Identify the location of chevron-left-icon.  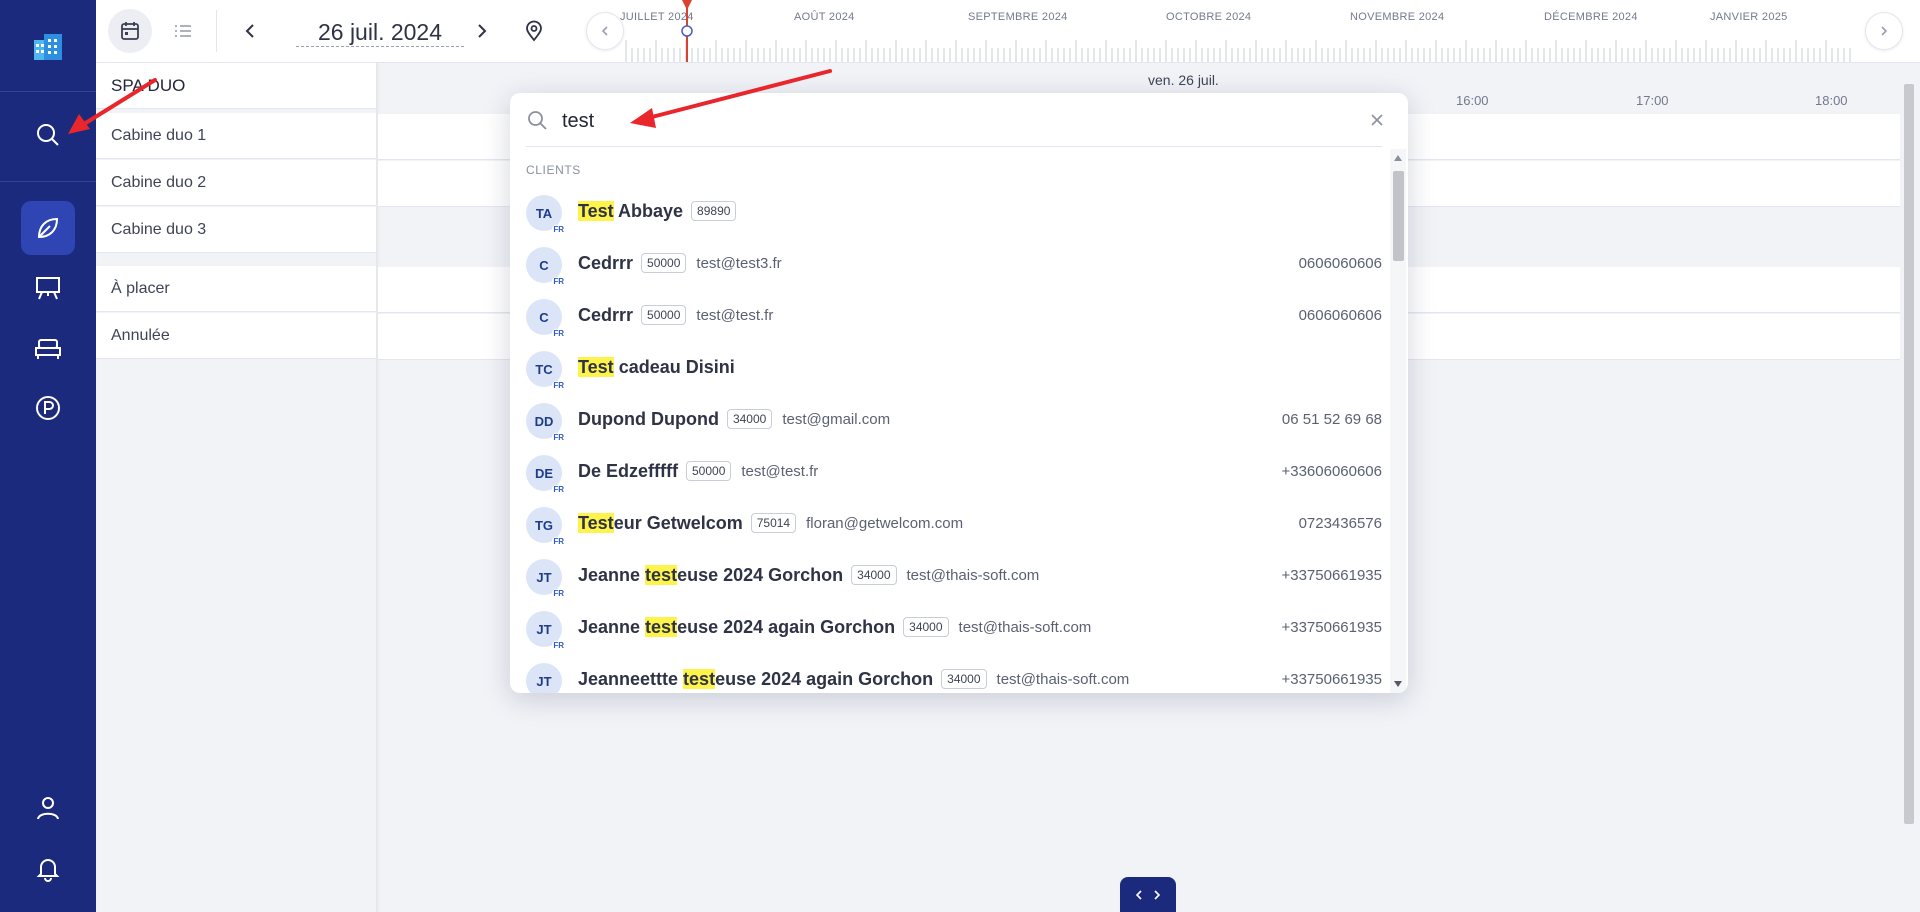
(249, 31).